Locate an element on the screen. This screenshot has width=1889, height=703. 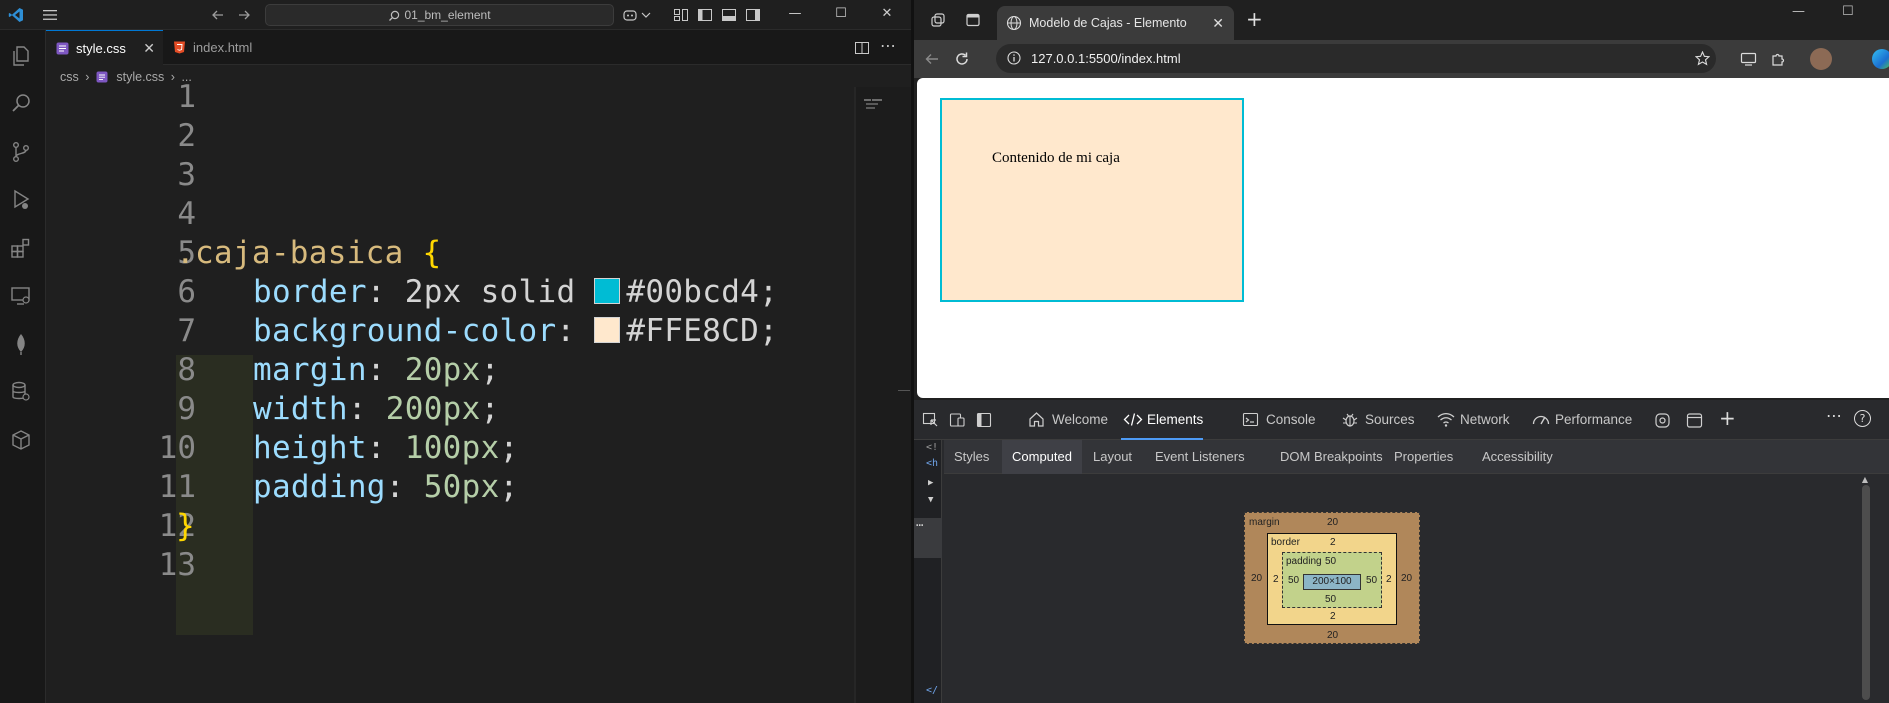
tab-label: Sources is located at coordinates (1390, 419).